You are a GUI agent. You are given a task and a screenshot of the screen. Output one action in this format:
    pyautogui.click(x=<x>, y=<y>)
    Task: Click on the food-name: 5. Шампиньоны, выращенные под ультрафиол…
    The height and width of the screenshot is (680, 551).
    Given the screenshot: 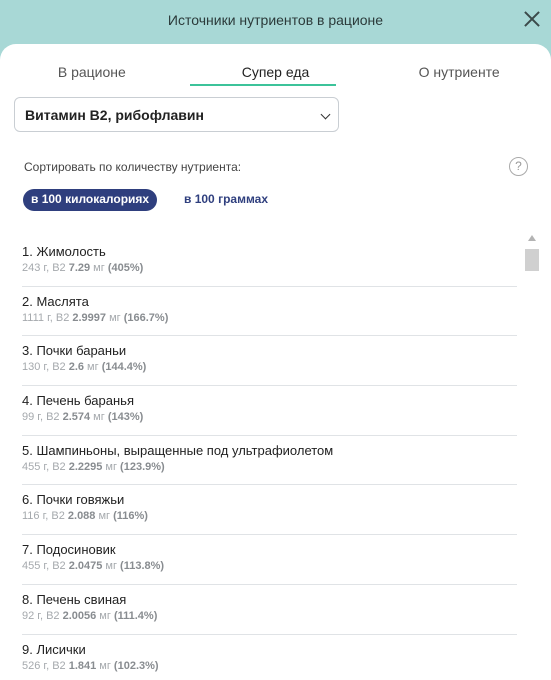 What is the action you would take?
    pyautogui.click(x=178, y=450)
    